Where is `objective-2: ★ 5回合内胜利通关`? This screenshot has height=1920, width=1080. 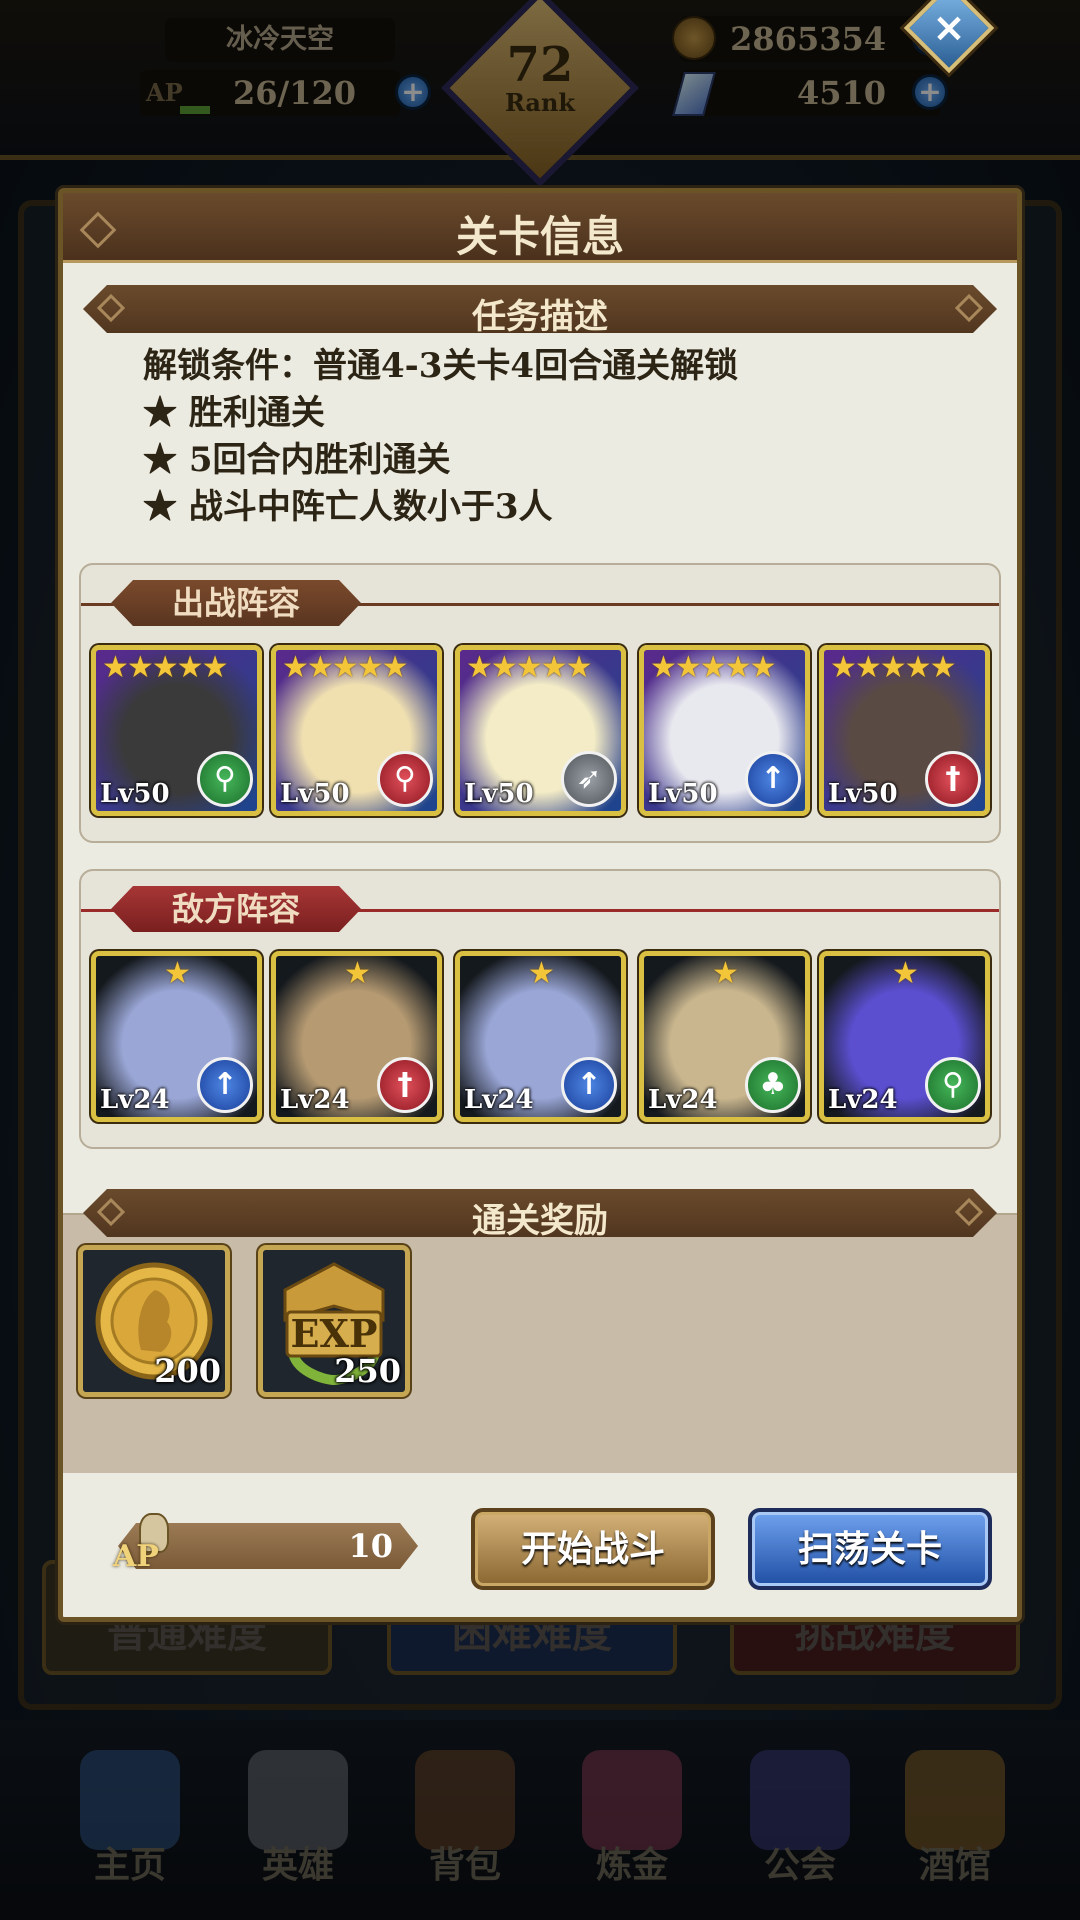
objective-2: ★ 5回合内胜利通关 is located at coordinates (297, 460).